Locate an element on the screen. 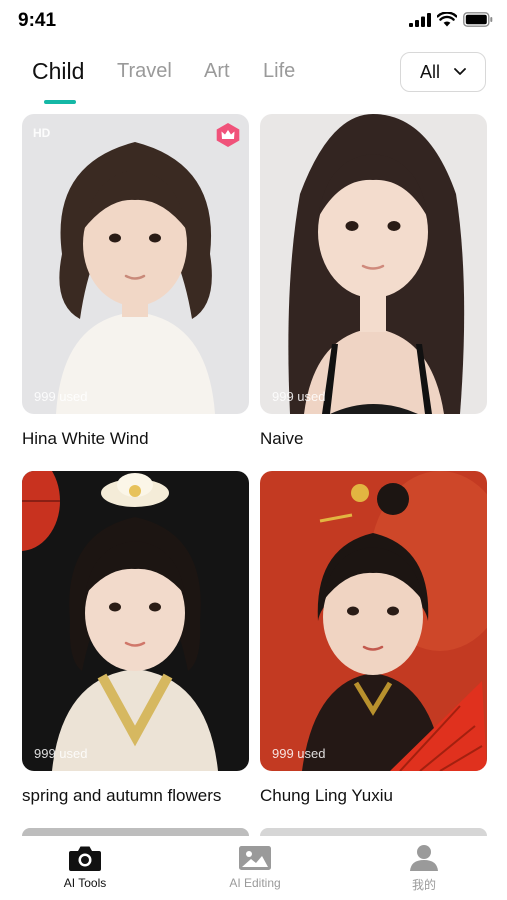  crown-icon is located at coordinates (228, 135).